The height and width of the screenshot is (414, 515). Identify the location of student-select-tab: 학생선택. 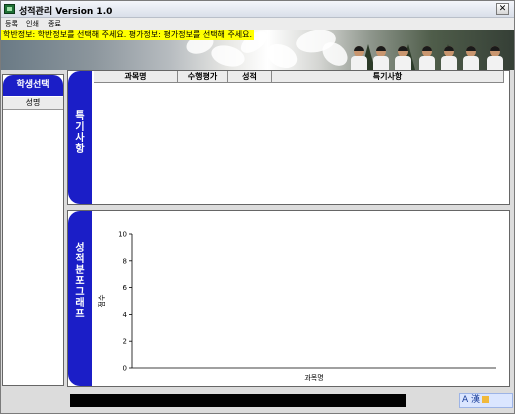
(33, 85).